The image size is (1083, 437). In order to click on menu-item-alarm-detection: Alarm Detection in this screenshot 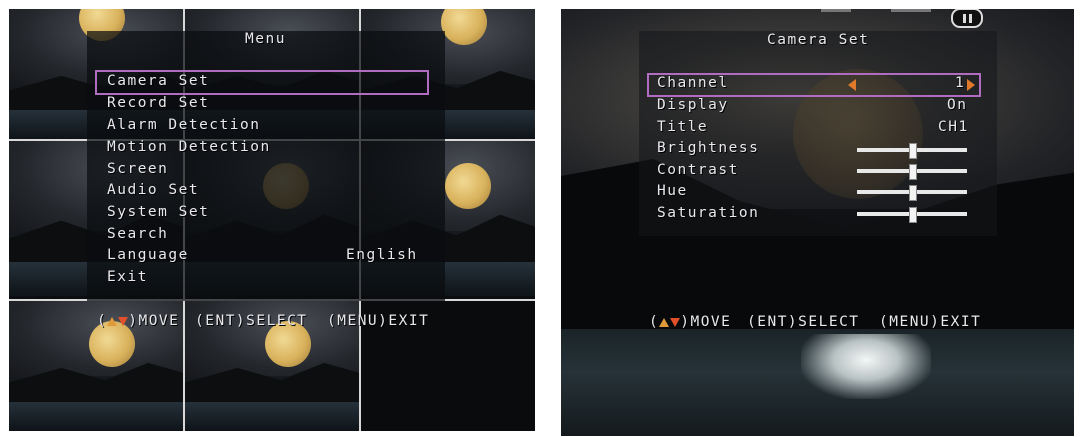, I will do `click(183, 125)`.